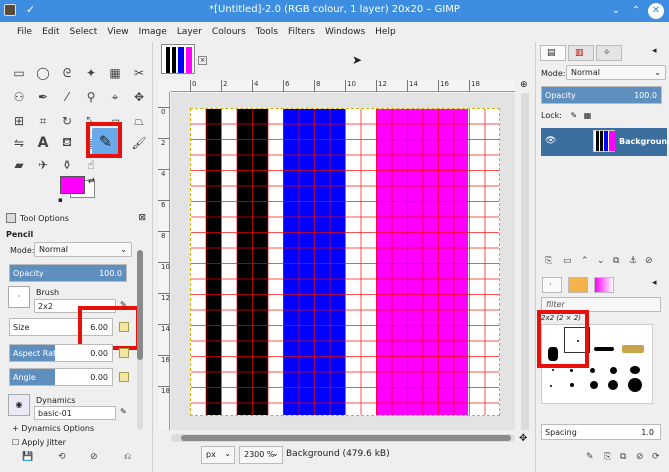 The width and height of the screenshot is (669, 472). I want to click on layer-opacity-slider: Opacity 100.0, so click(601, 95).